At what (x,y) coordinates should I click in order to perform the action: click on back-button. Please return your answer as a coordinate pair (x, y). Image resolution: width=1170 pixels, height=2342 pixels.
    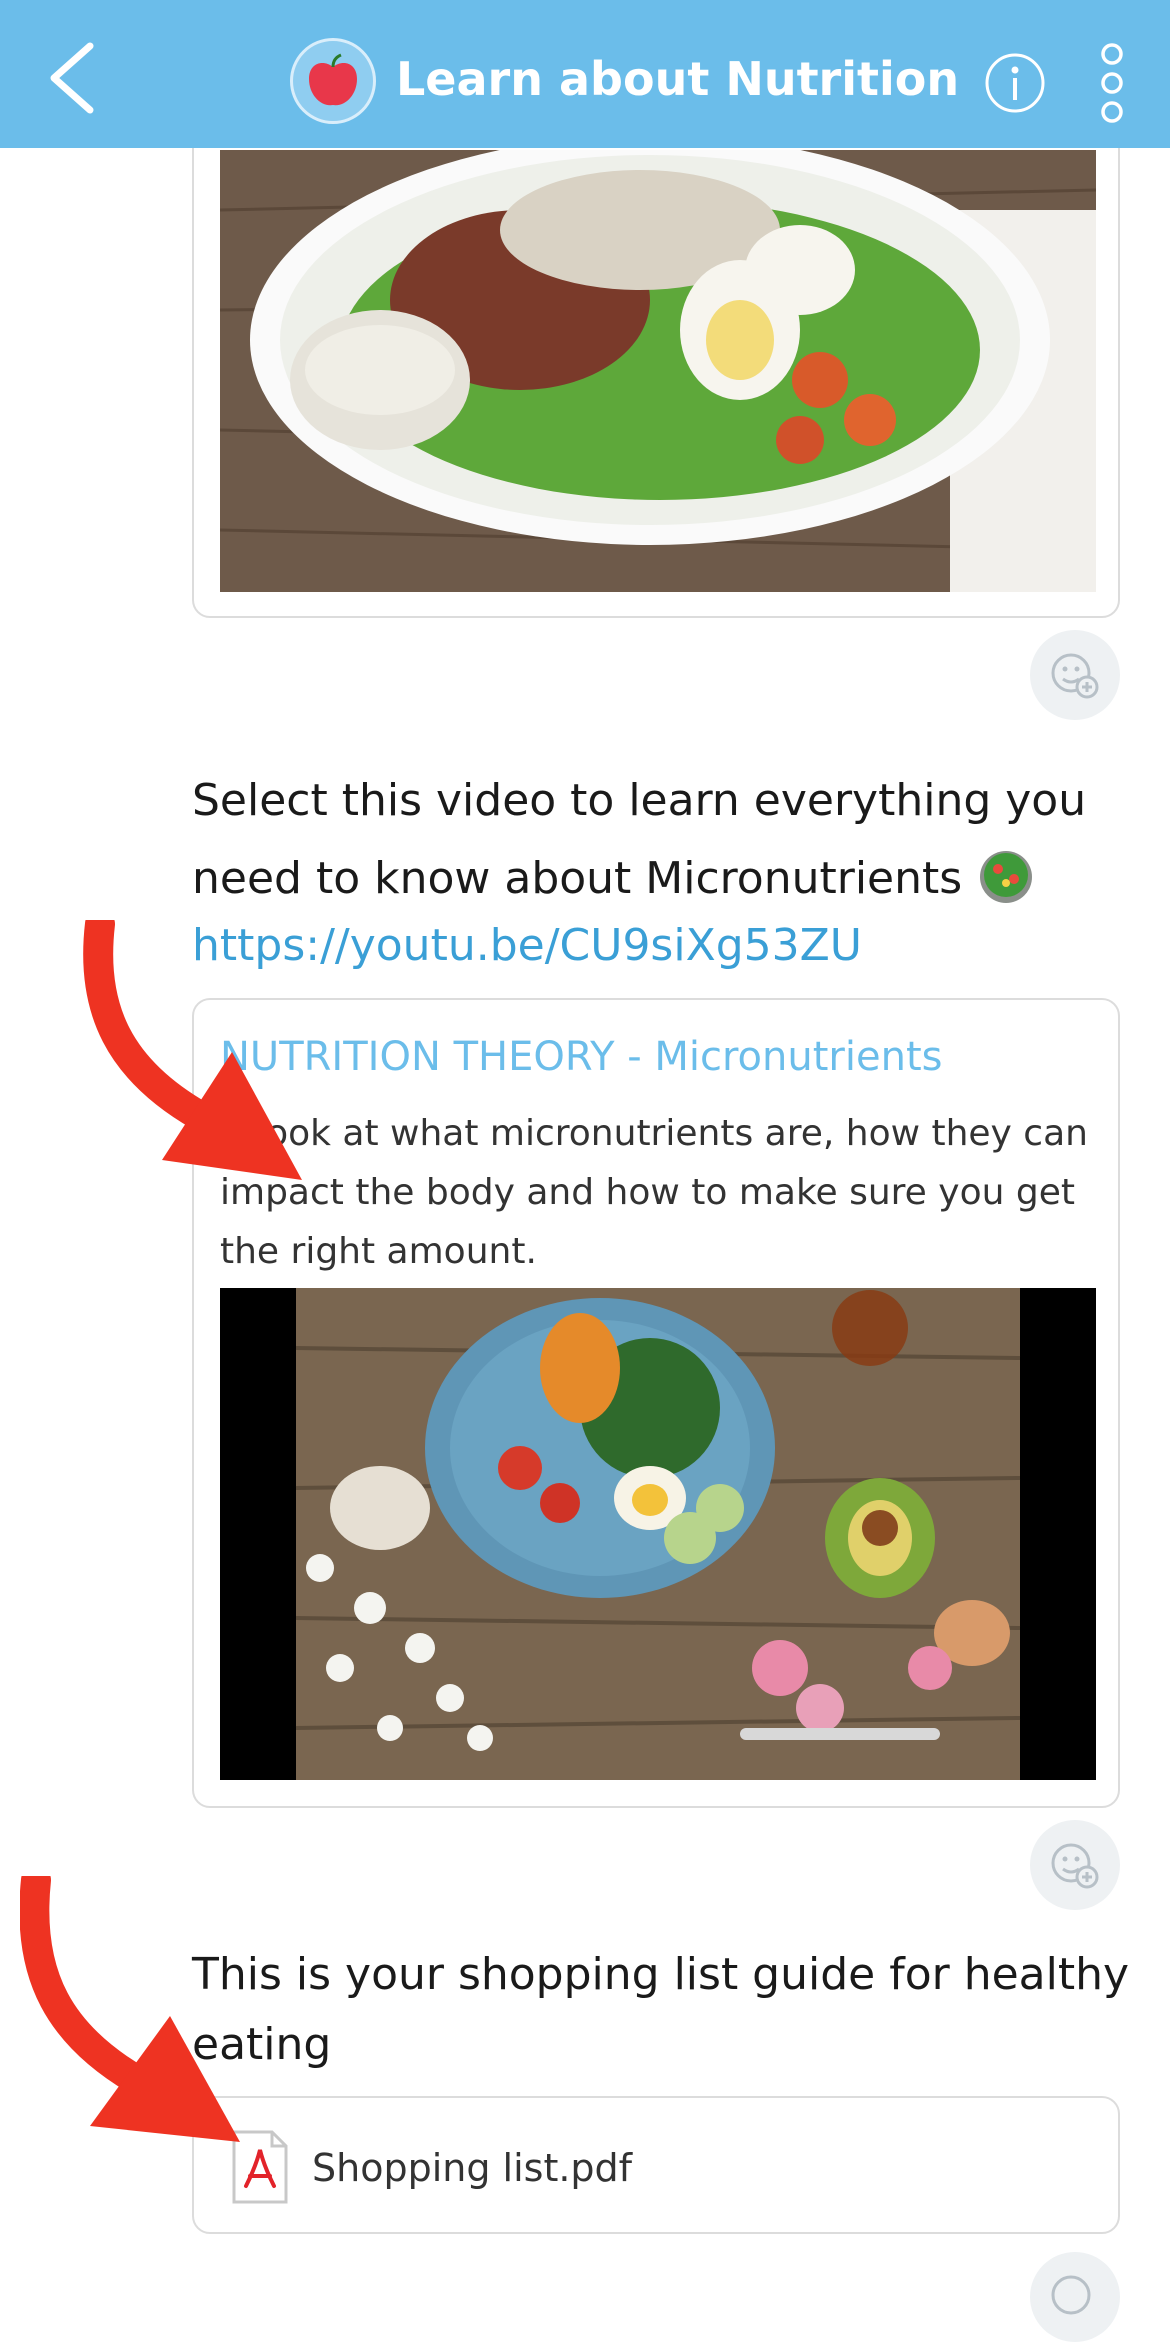
    Looking at the image, I should click on (76, 78).